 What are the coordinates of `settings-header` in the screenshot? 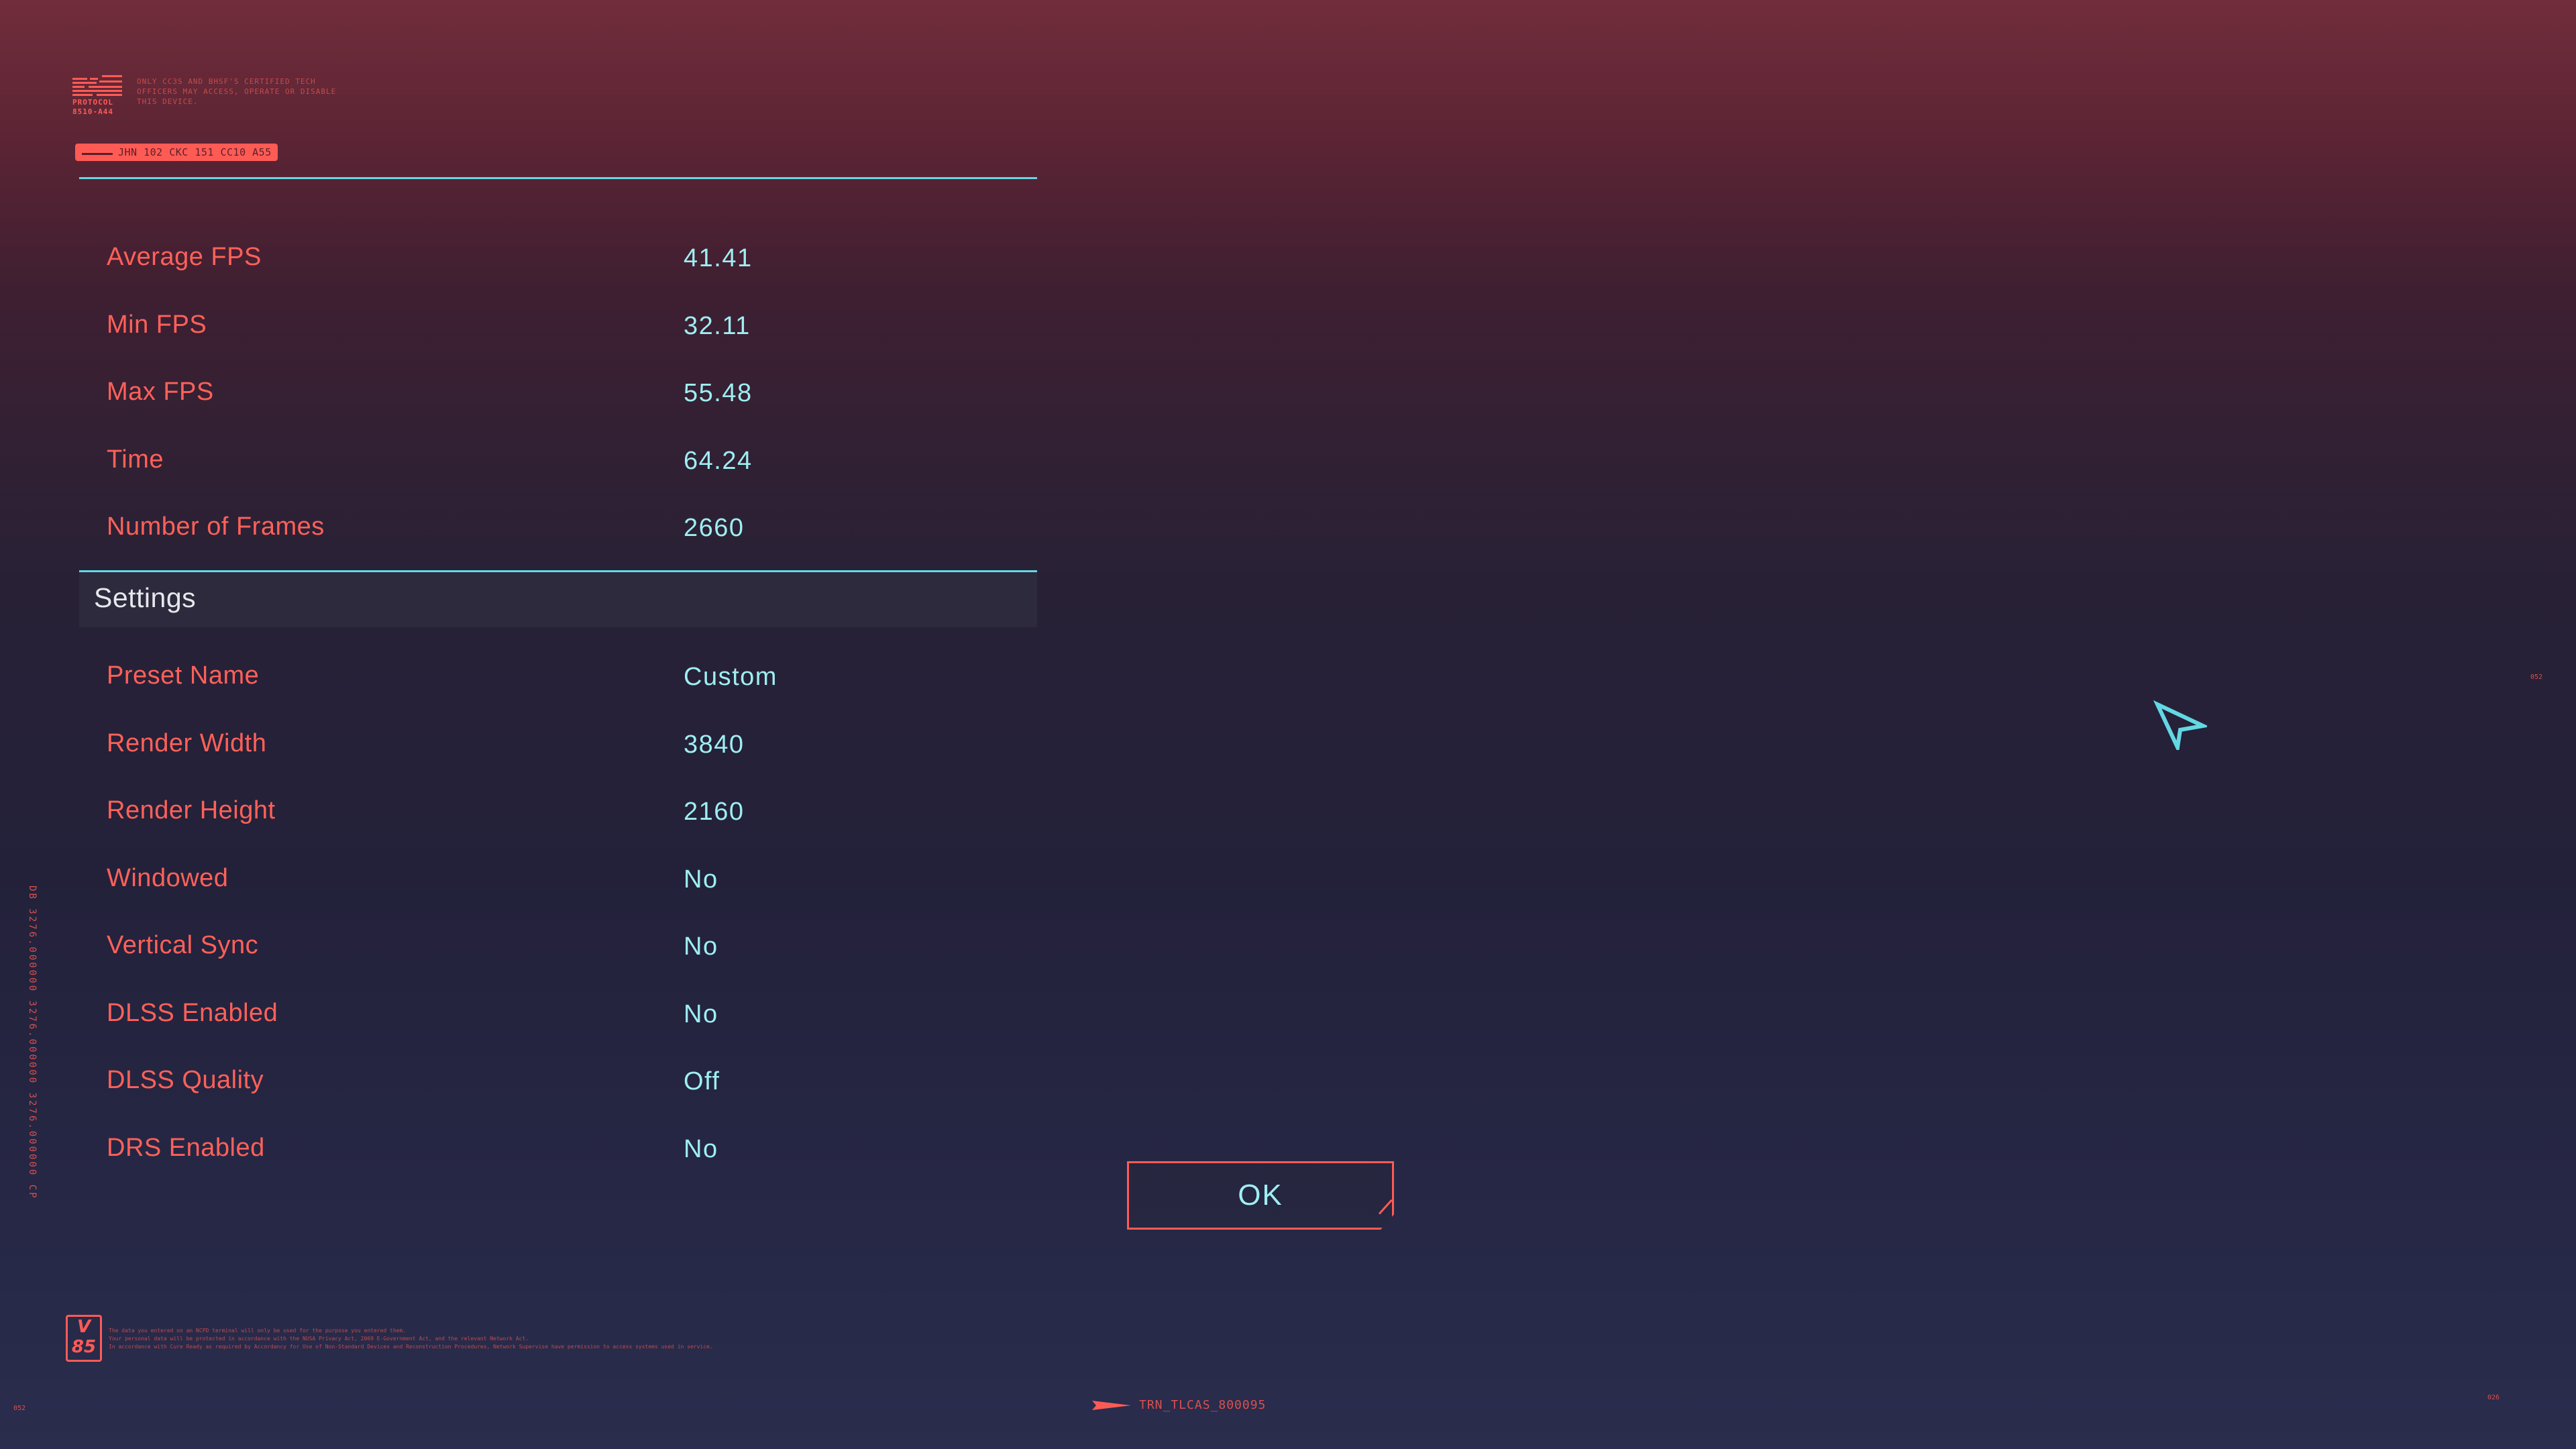 It's located at (558, 599).